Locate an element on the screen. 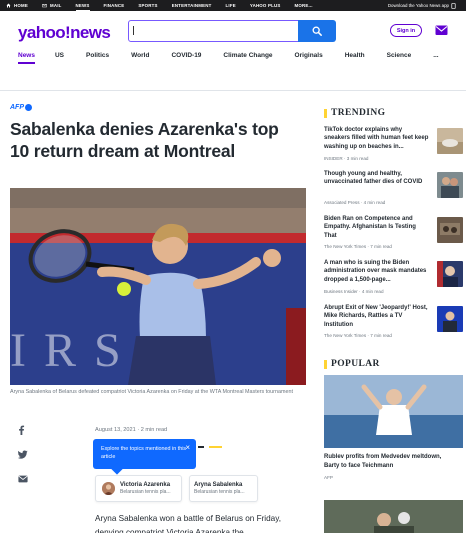 This screenshot has width=466, height=533. source-logo: AFP is located at coordinates (21, 107).